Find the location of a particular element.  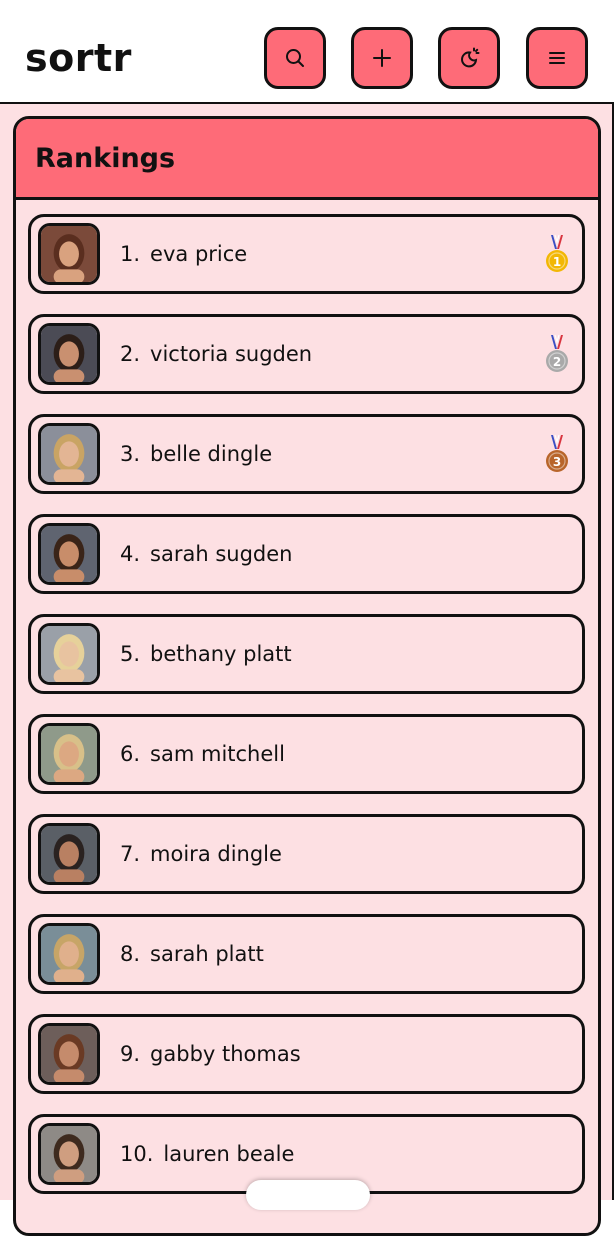

rank-number: 8. is located at coordinates (130, 954).